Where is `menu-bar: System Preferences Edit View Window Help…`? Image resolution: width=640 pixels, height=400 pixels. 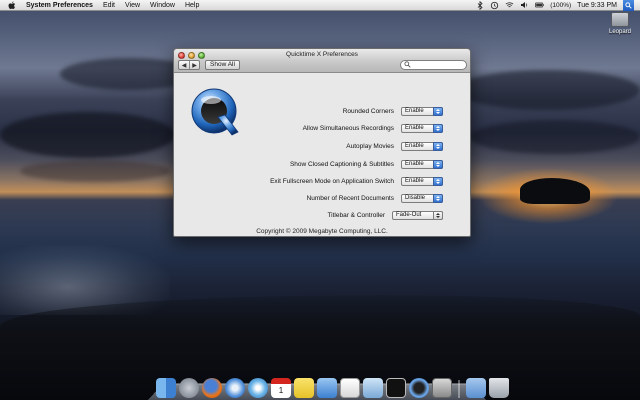 menu-bar: System Preferences Edit View Window Help… is located at coordinates (320, 5).